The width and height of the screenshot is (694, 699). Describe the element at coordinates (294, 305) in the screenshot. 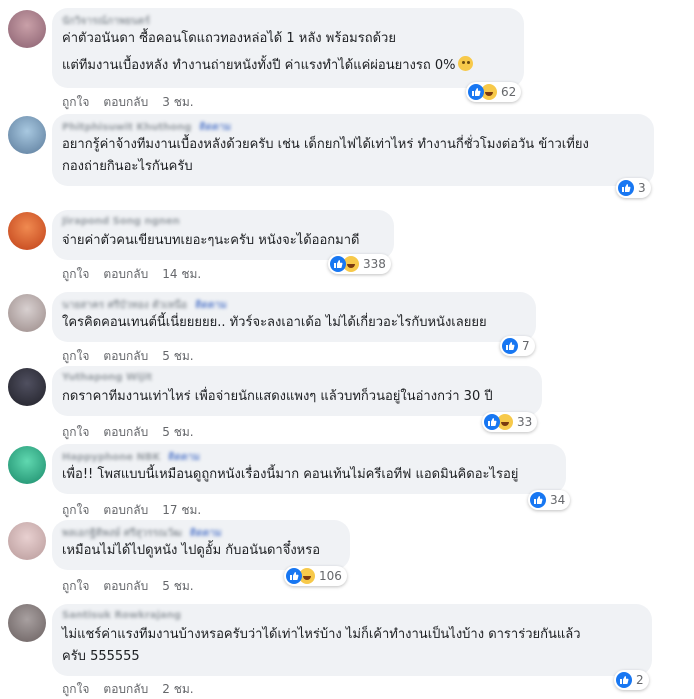

I see `comment-author: นายสาคร ศรีบัวทอง ตัวเหนือ ติดตาม` at that location.